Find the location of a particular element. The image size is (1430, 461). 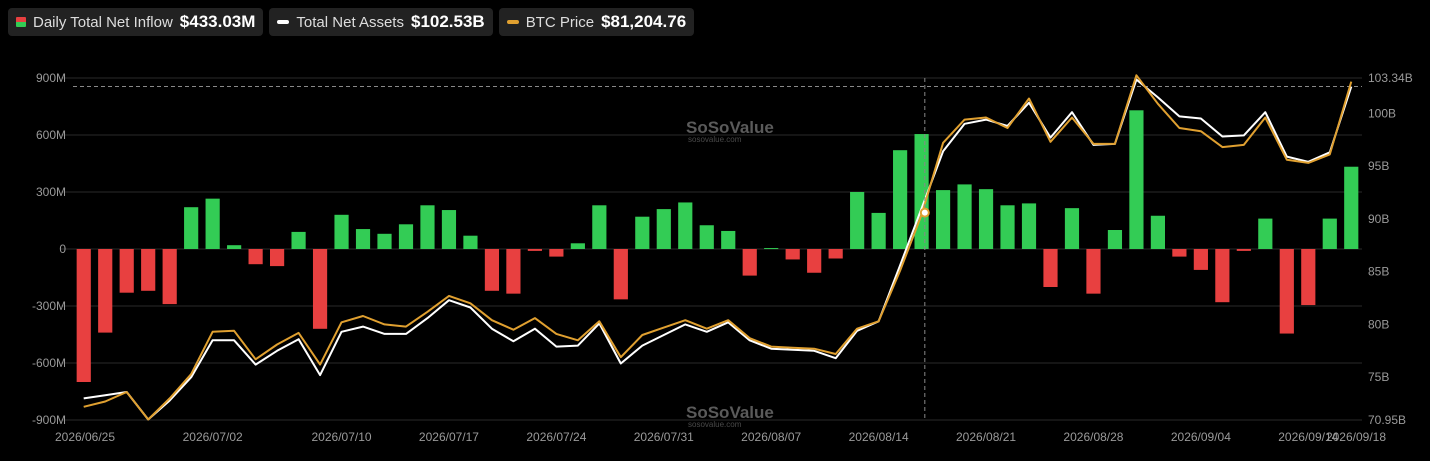

y-left-tick-label: 300M is located at coordinates (51, 192).